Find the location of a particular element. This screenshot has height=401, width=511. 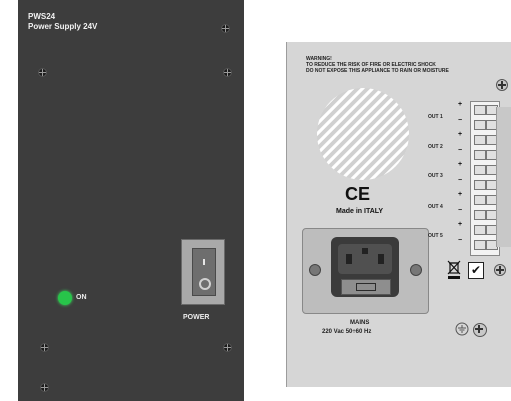

on-mark-icon is located at coordinates (204, 262).